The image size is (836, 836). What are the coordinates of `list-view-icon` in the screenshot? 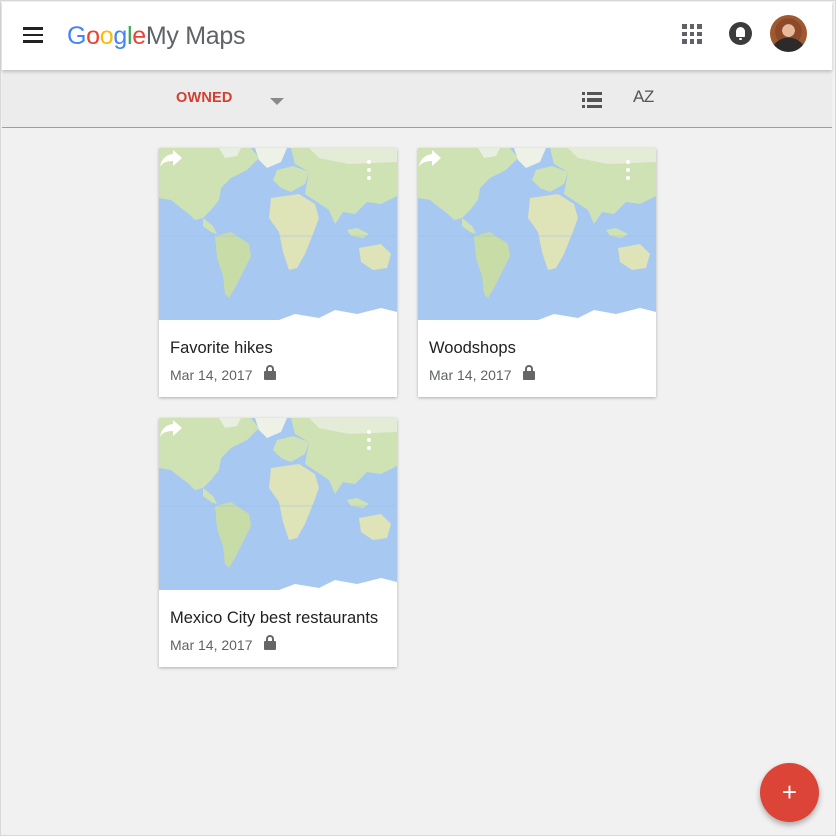 It's located at (592, 100).